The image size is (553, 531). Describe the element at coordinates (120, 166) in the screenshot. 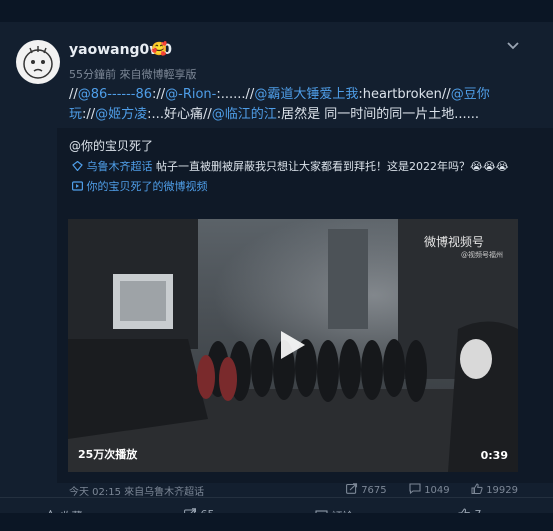

I see `supertopic-link: 乌鲁木齐超话` at that location.